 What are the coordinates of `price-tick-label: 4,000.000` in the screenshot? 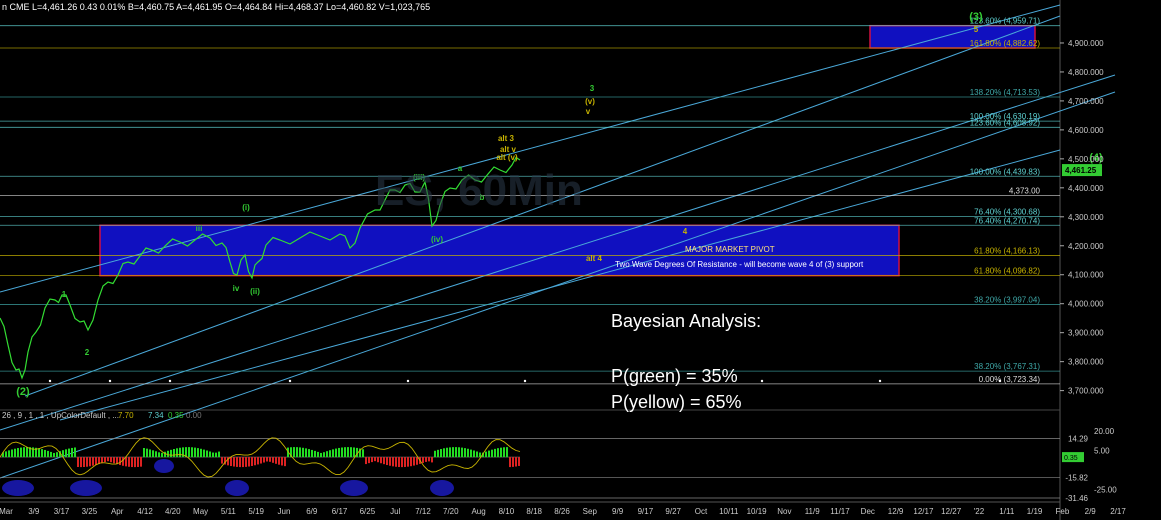 It's located at (1086, 304).